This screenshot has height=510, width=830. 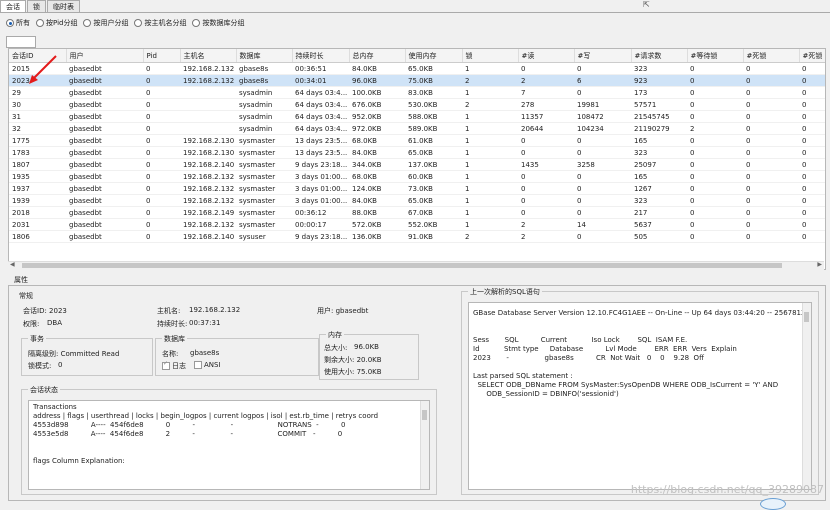 I want to click on table-cell: 1, so click(x=490, y=176).